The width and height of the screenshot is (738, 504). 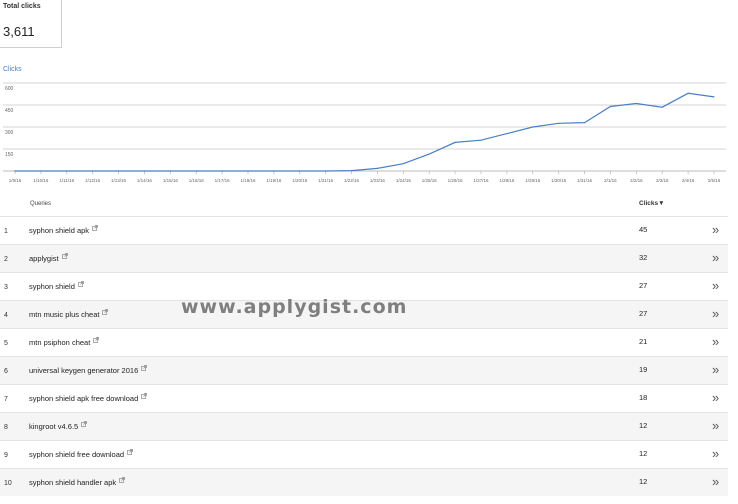 What do you see at coordinates (364, 454) in the screenshot?
I see `table-row: 9 syphon shield free download 12 »` at bounding box center [364, 454].